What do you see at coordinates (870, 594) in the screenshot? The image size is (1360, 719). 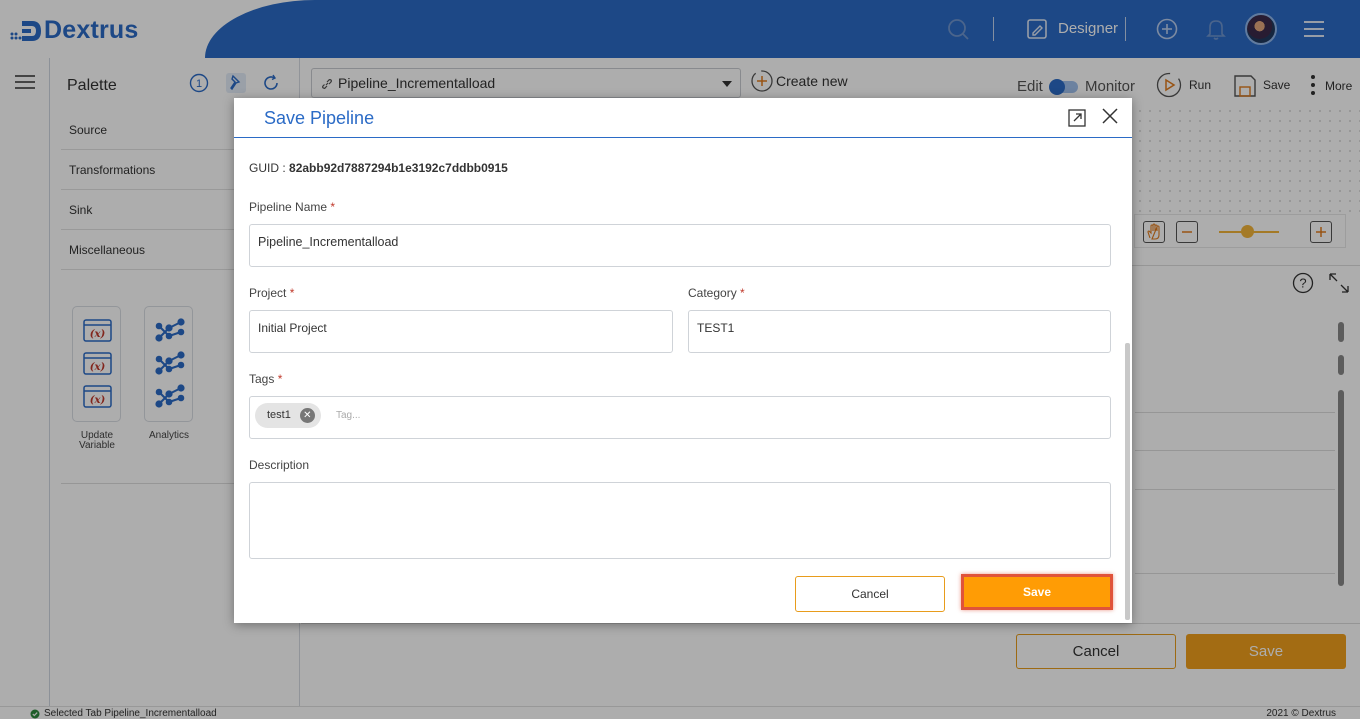 I see `cancel-button: Cancel` at bounding box center [870, 594].